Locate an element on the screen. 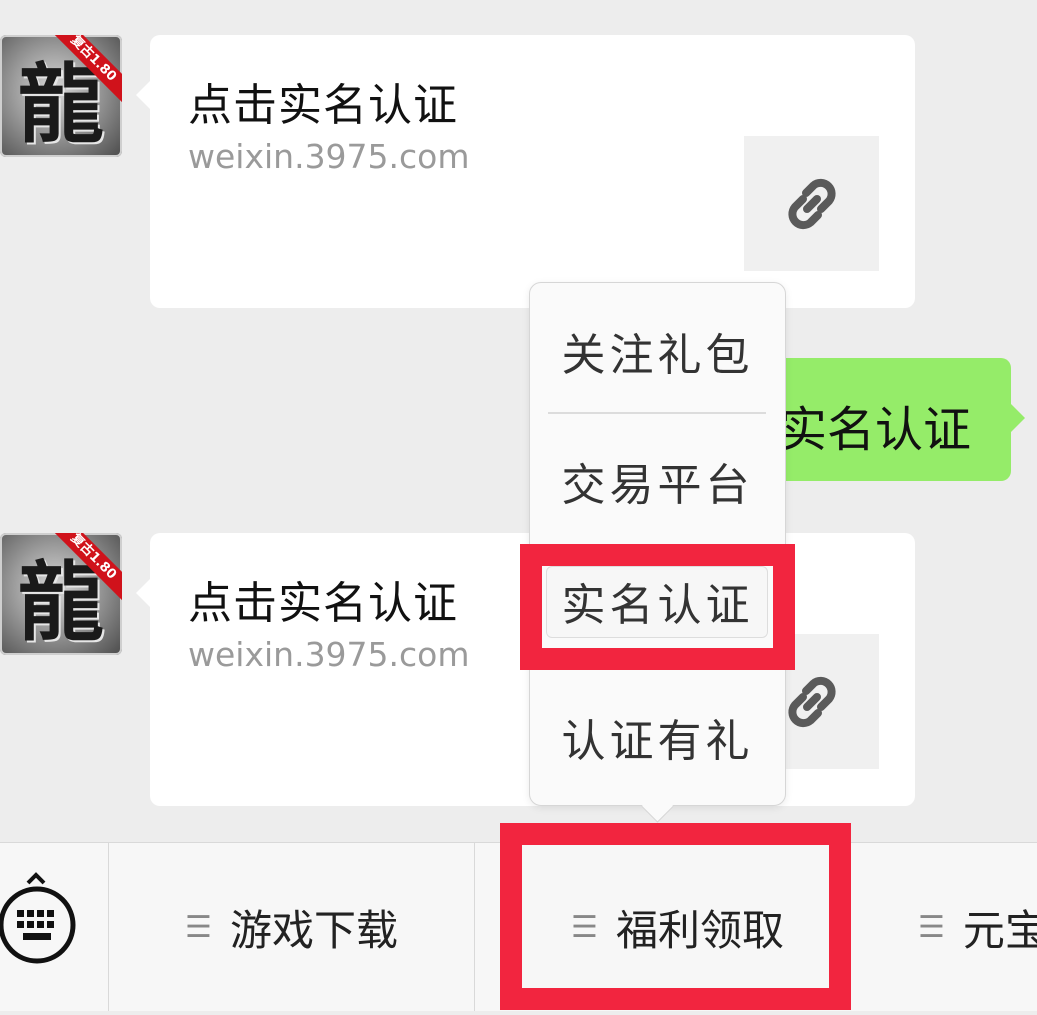  keyboard-toggle-button is located at coordinates (54, 927).